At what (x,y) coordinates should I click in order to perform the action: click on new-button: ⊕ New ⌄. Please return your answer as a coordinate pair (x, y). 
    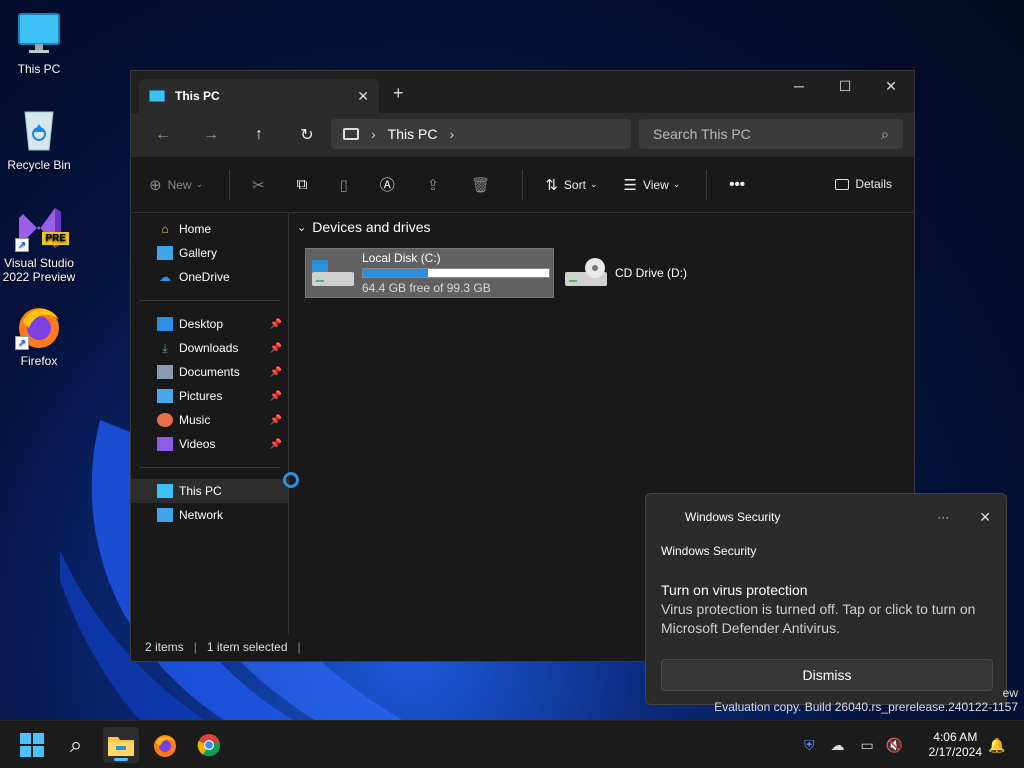
    Looking at the image, I should click on (176, 185).